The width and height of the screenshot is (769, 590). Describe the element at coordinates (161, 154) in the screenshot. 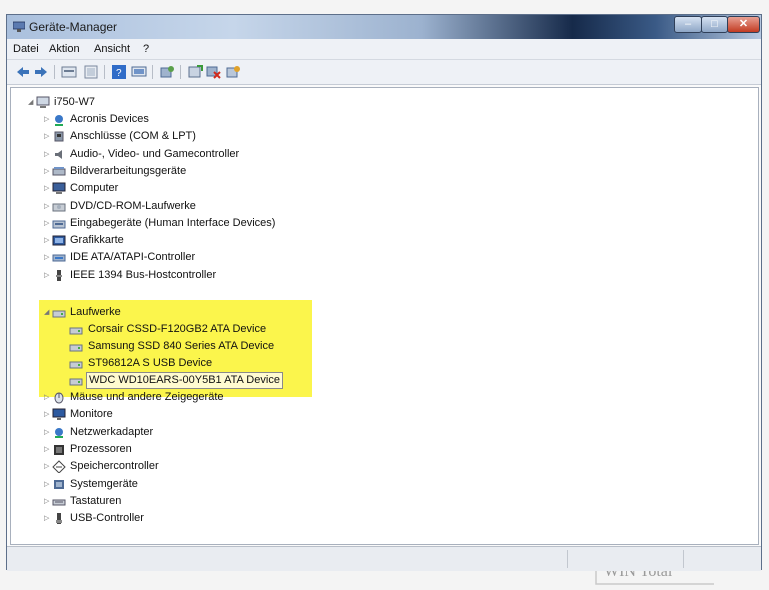

I see `category-audio: ▷ Audio-, Video- und Gamecontroller` at that location.